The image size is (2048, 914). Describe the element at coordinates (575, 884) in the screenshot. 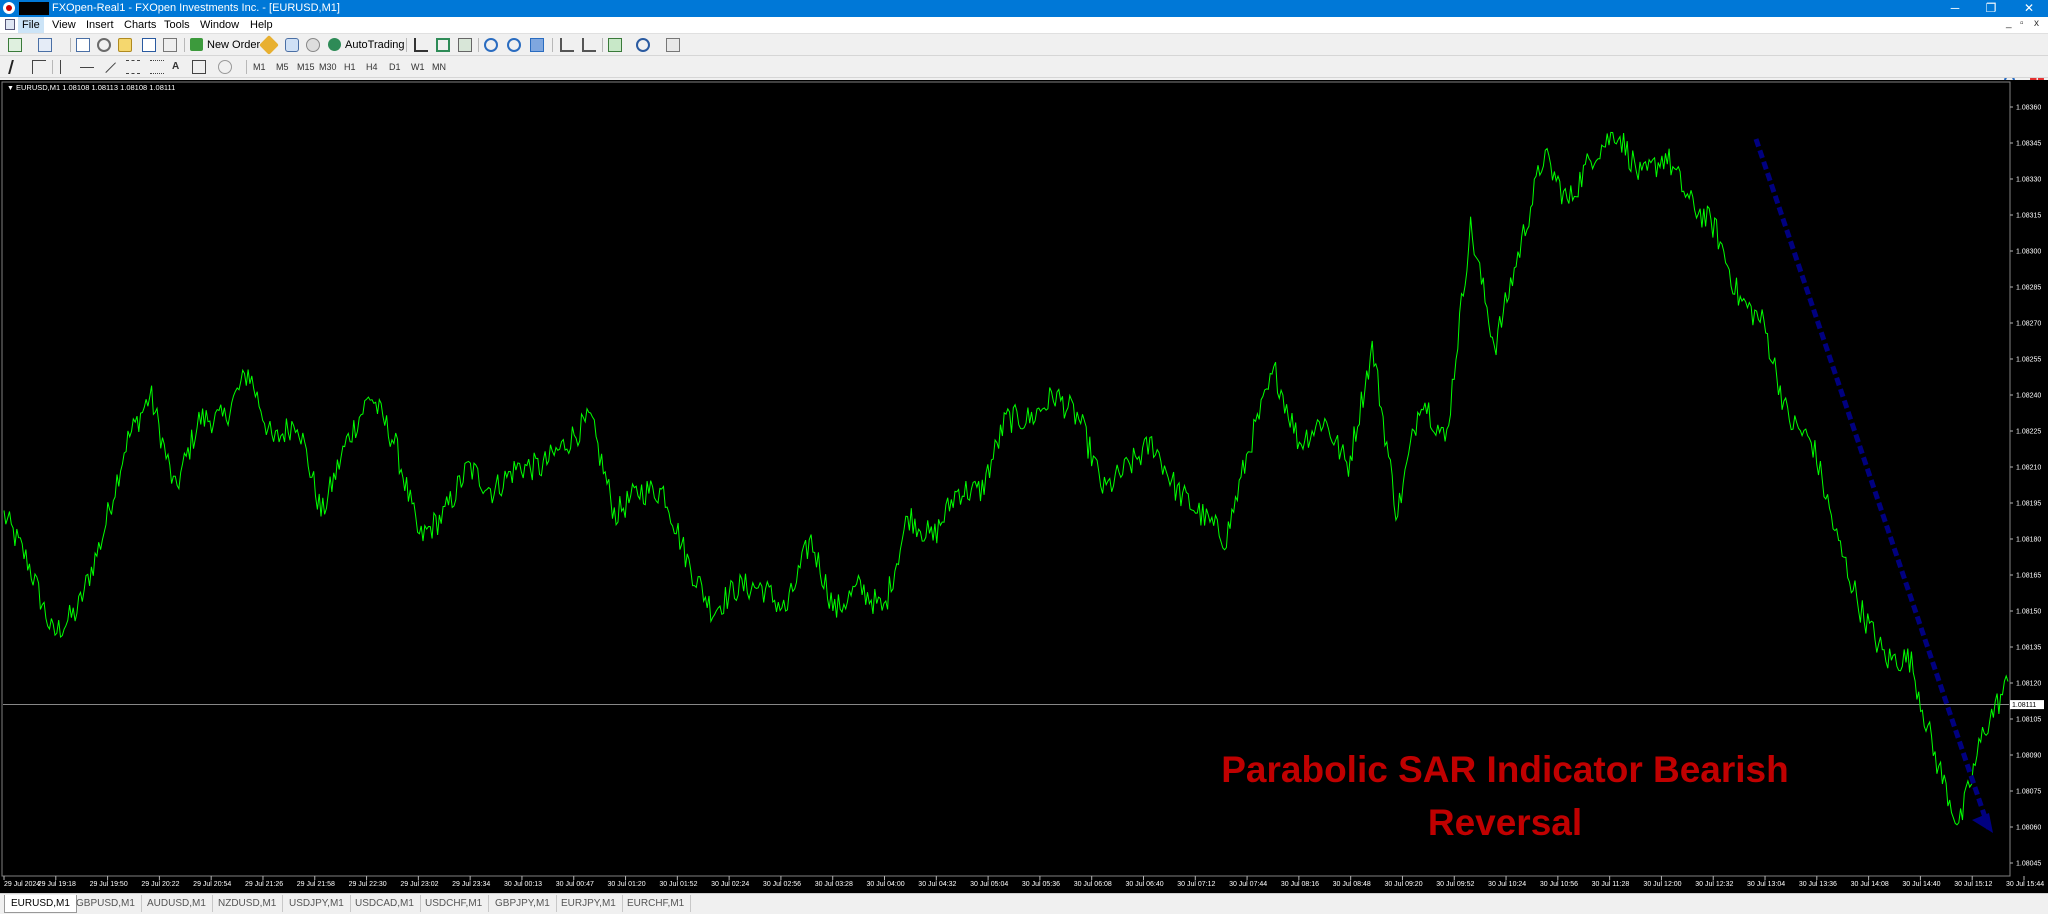

I see `time-tick-label: 30 Jul 00:47` at that location.